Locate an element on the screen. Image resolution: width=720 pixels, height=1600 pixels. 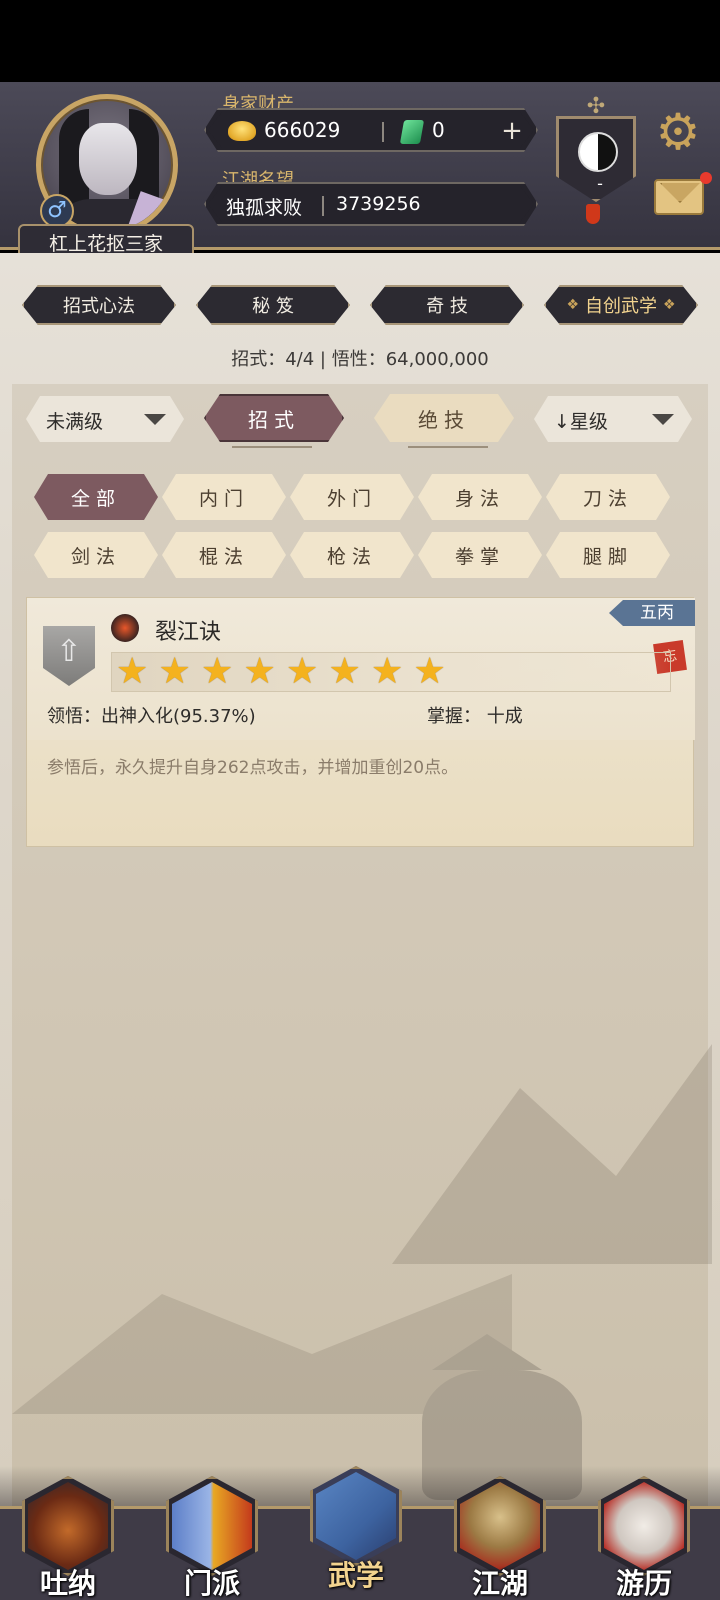
fame-bar: 独孤求败 3739256 is located at coordinates (371, 204).